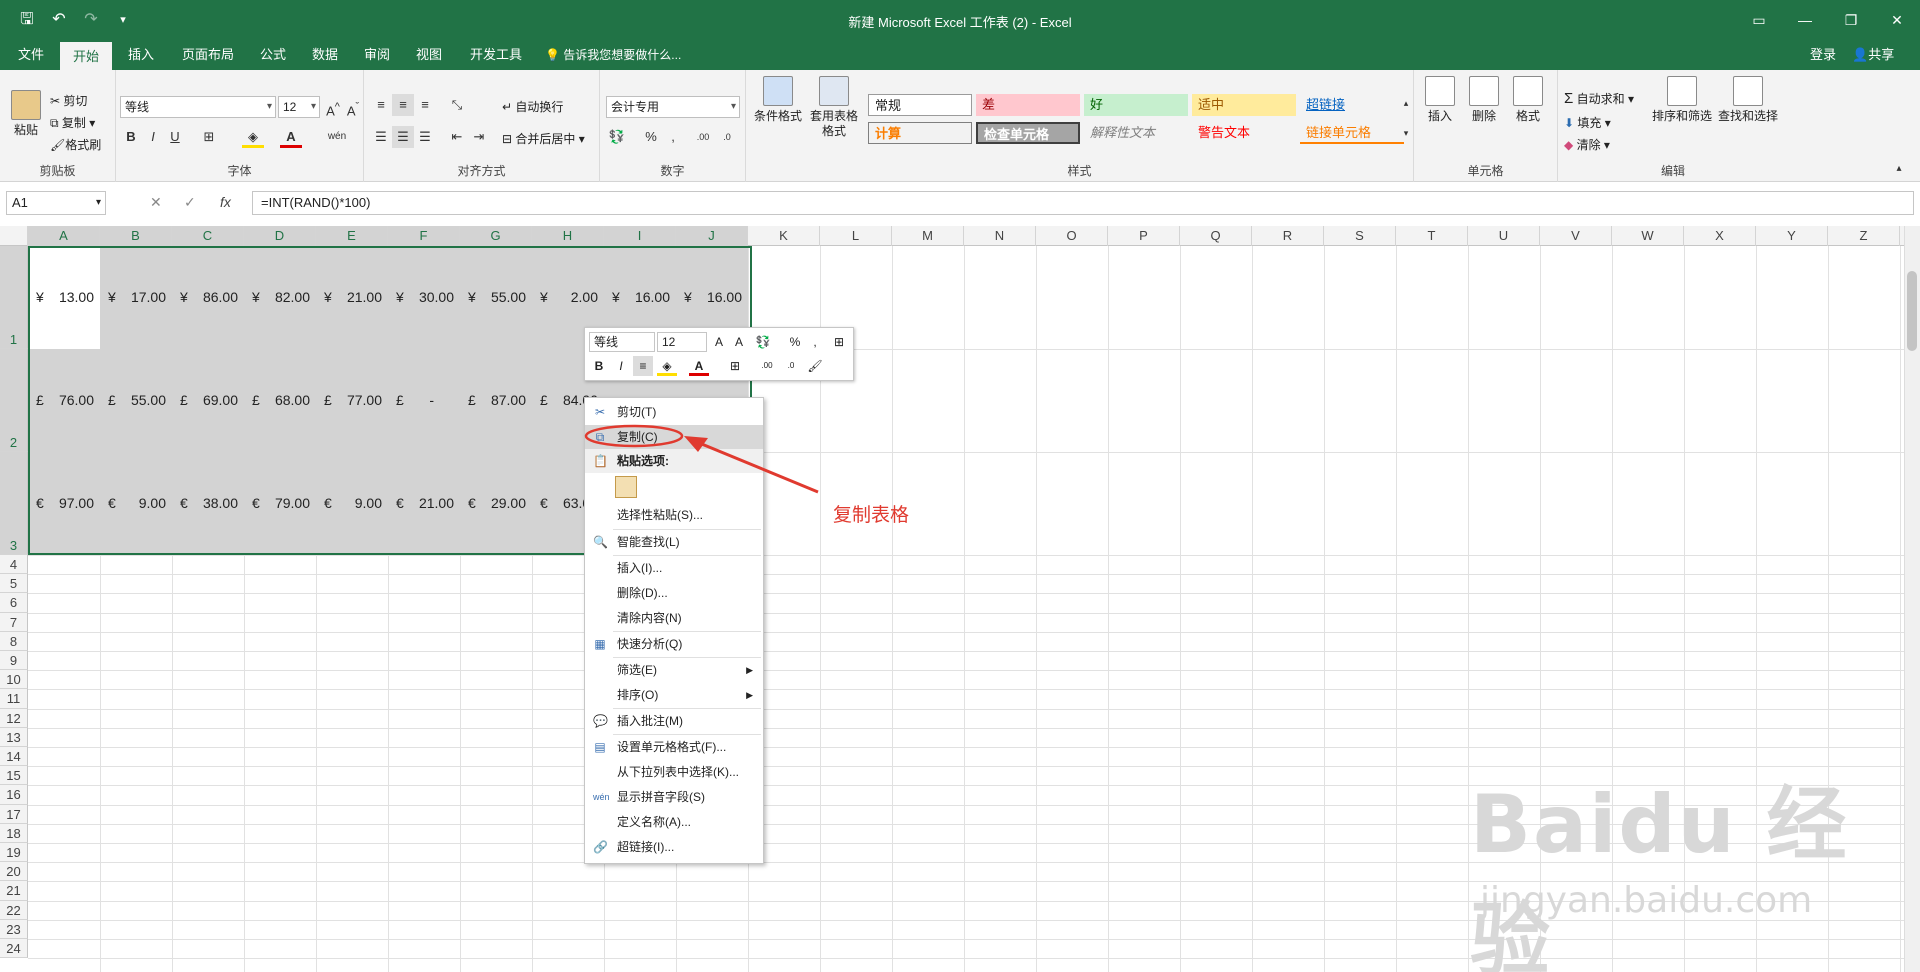 Image resolution: width=1920 pixels, height=972 pixels. I want to click on column-header-j: J, so click(712, 236).